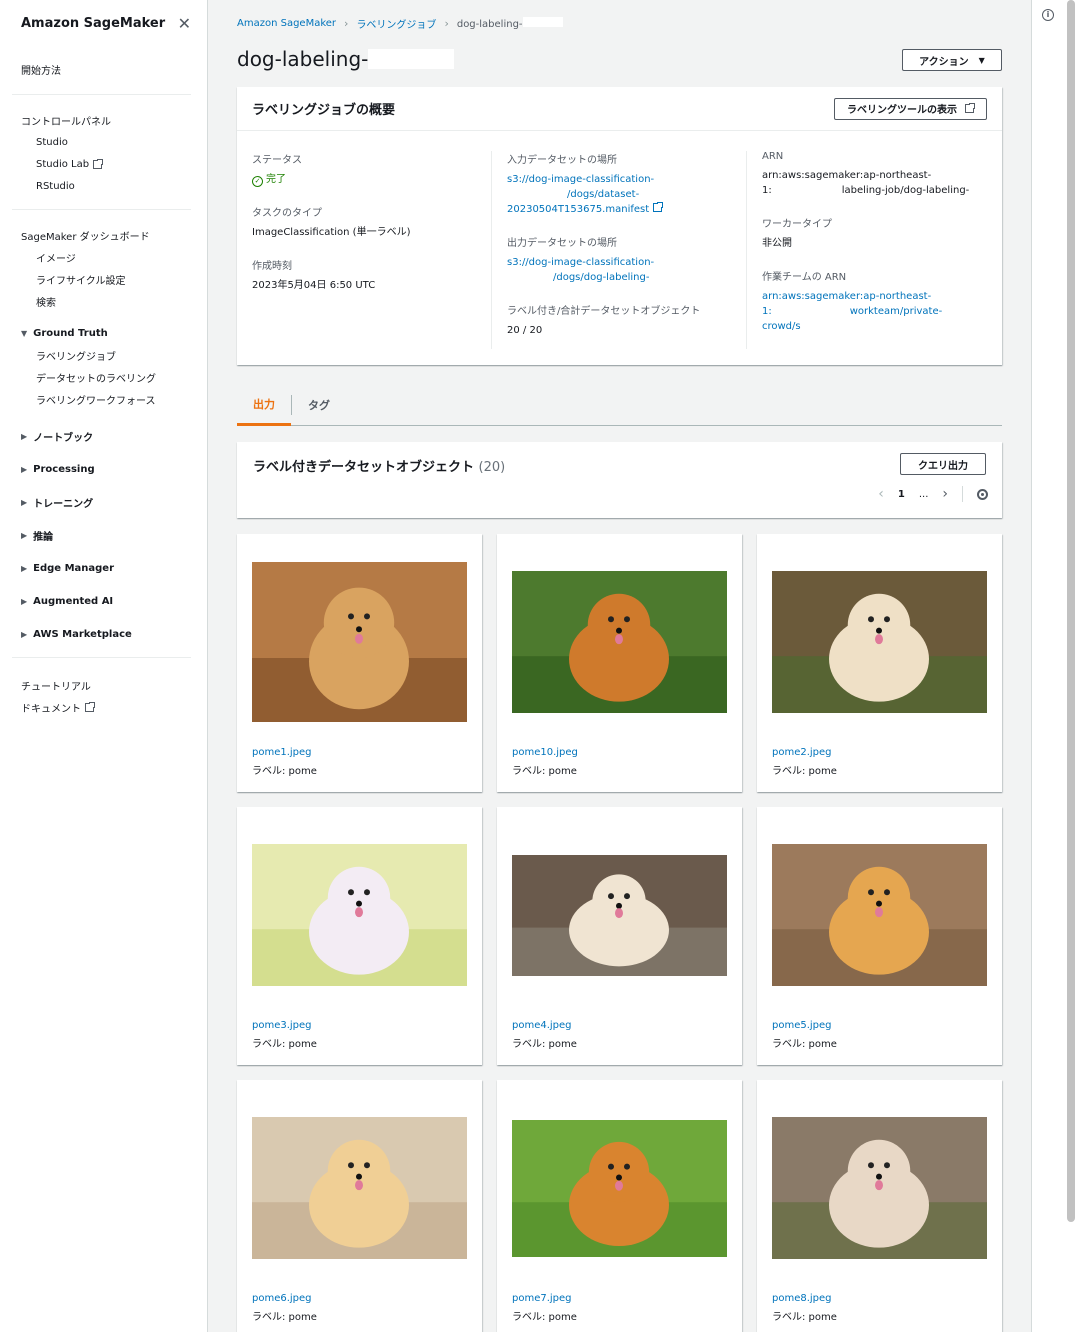 Image resolution: width=1077 pixels, height=1332 pixels. I want to click on image-filename-link: pome3.jpeg, so click(282, 1025).